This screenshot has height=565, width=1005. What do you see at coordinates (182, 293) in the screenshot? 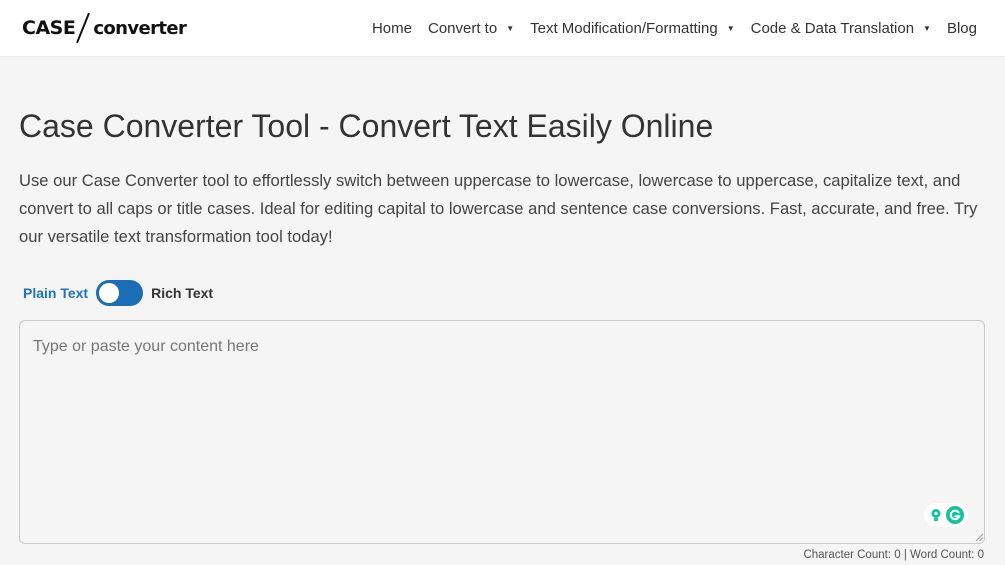
I see `rich-text-label: Rich Text` at bounding box center [182, 293].